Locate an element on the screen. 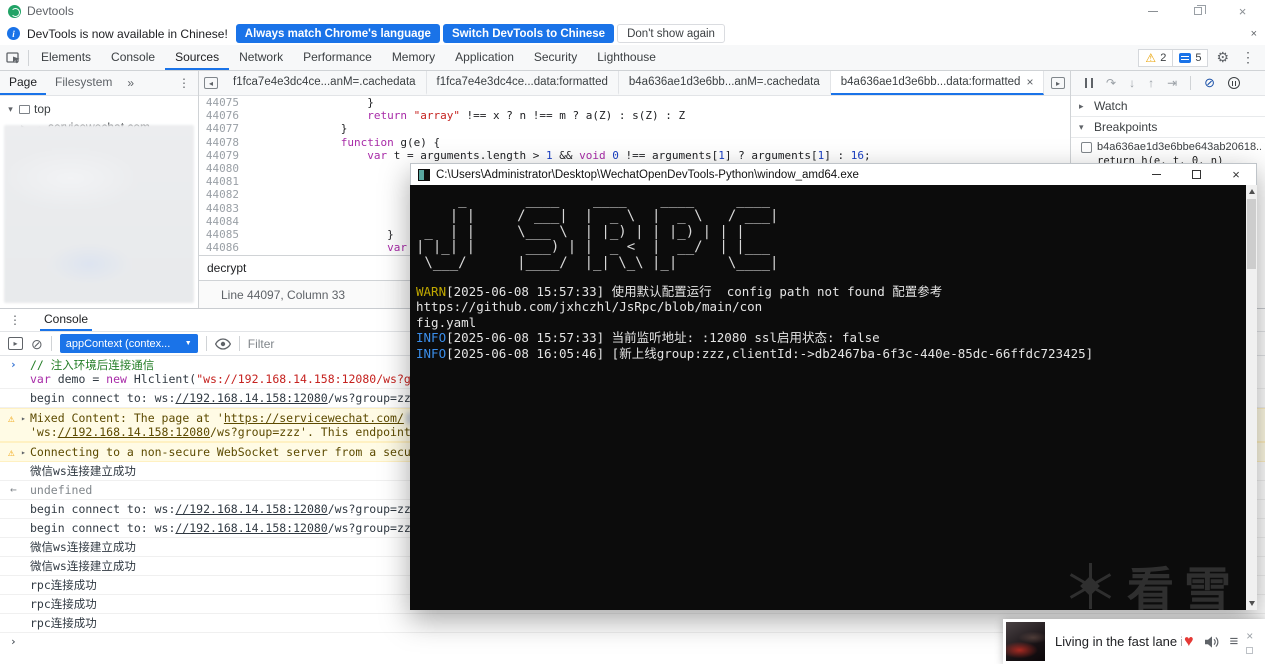  console-text: 微信ws连接建立成功 is located at coordinates (83, 471).